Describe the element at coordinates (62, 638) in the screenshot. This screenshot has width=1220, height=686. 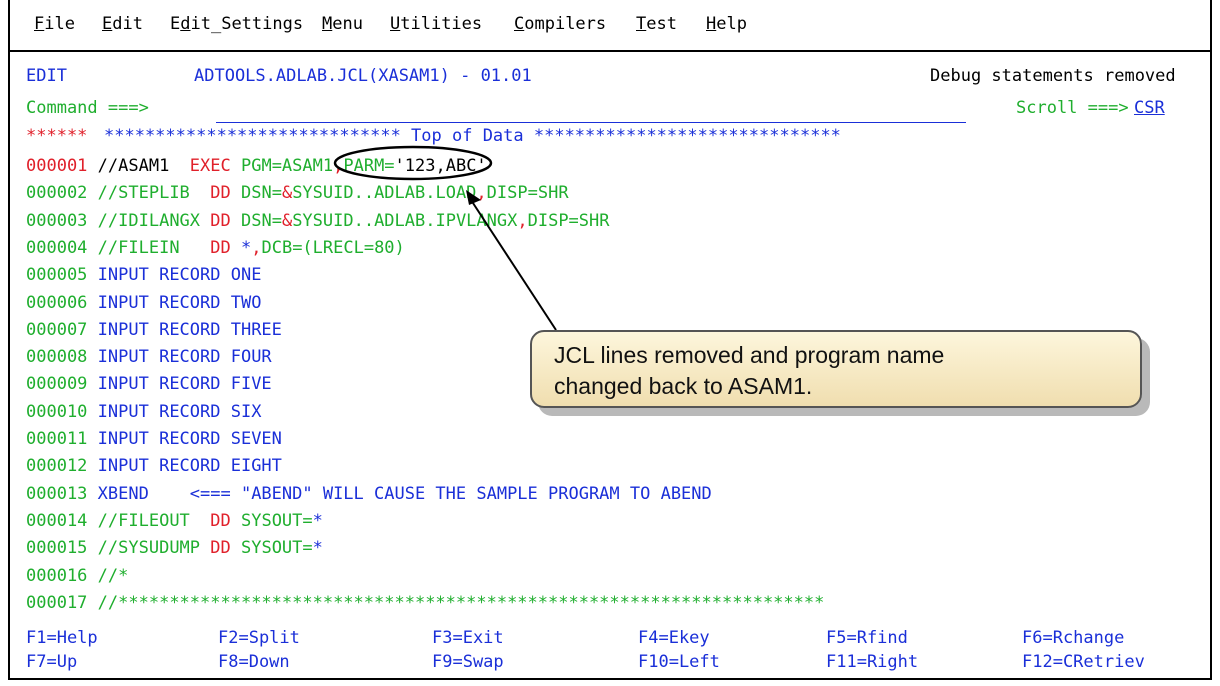
I see `fkey-f1: F1=Help` at that location.